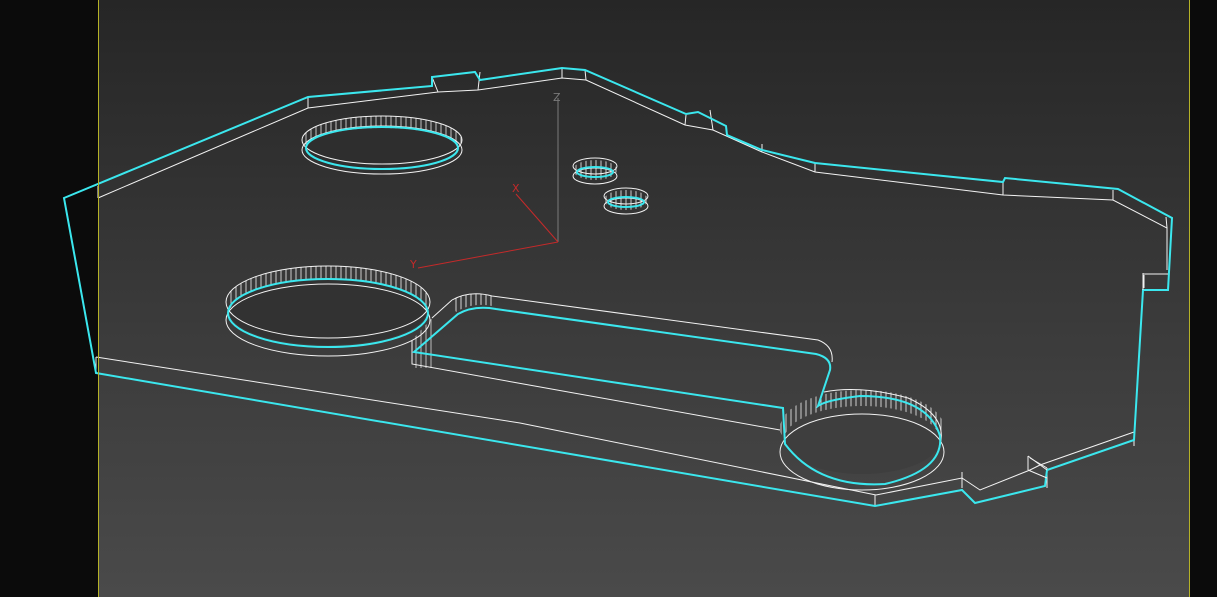 This screenshot has height=597, width=1217. I want to click on z-axis-label: Z, so click(557, 97).